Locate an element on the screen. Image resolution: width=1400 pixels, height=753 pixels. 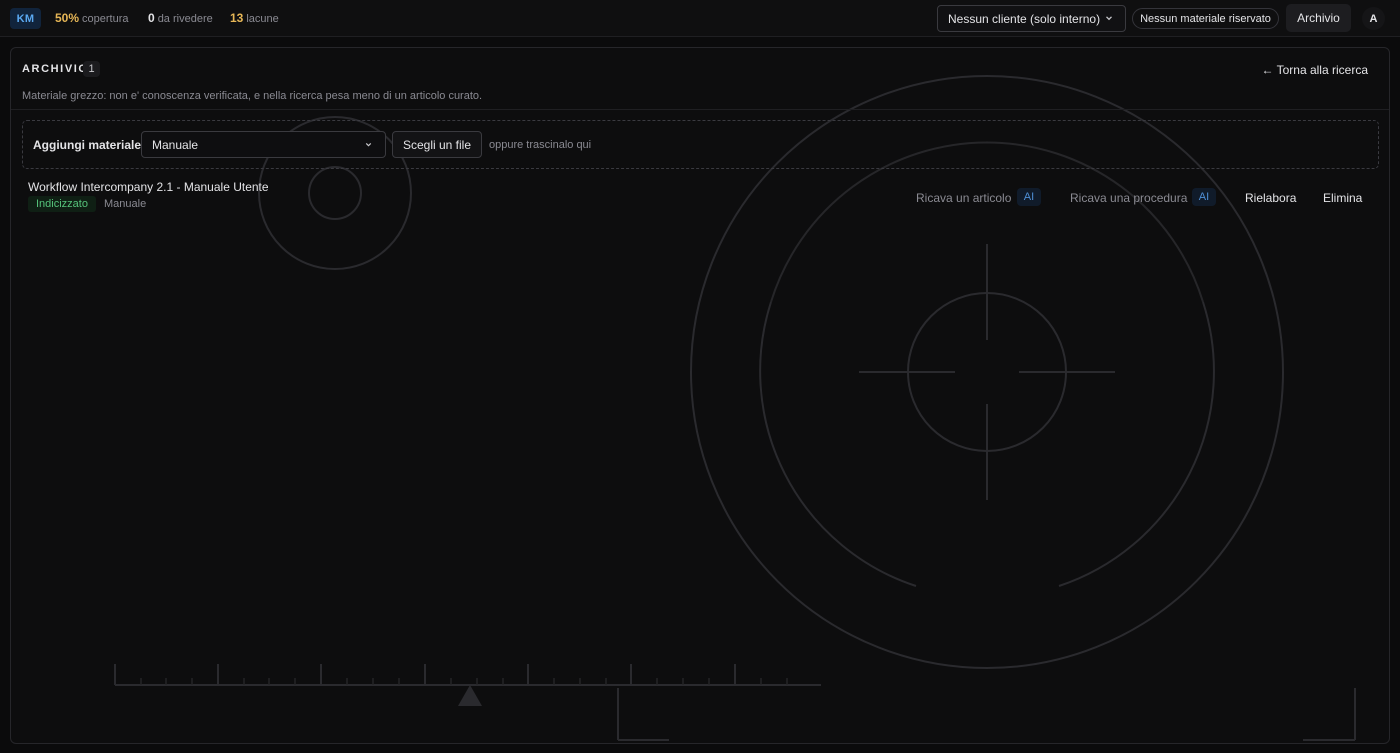
rework-button: Rielabora is located at coordinates (1270, 198).